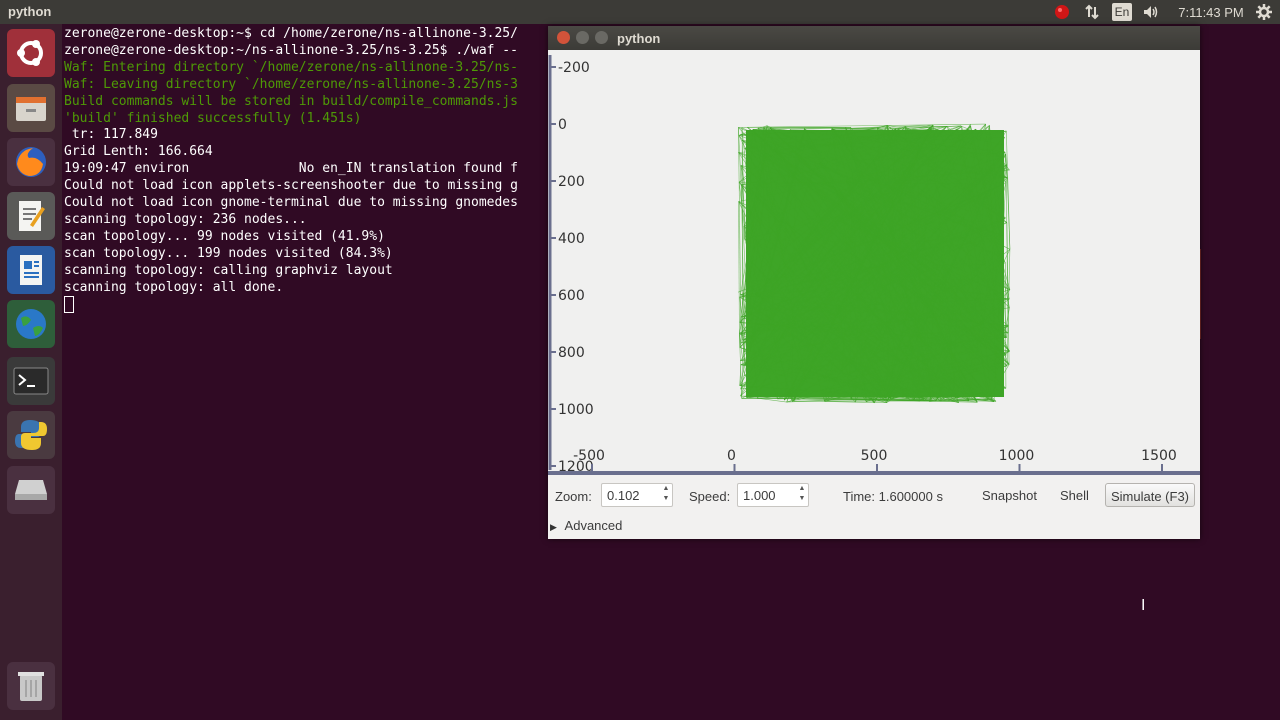 Image resolution: width=1280 pixels, height=720 pixels. I want to click on expander-arrow-icon: ▶, so click(553, 527).